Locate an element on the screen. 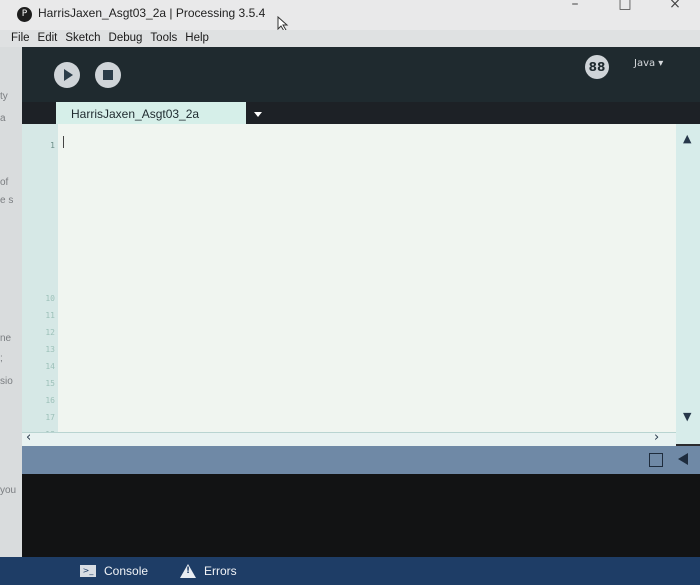 The height and width of the screenshot is (585, 700). background-text-fragment: you is located at coordinates (8, 490).